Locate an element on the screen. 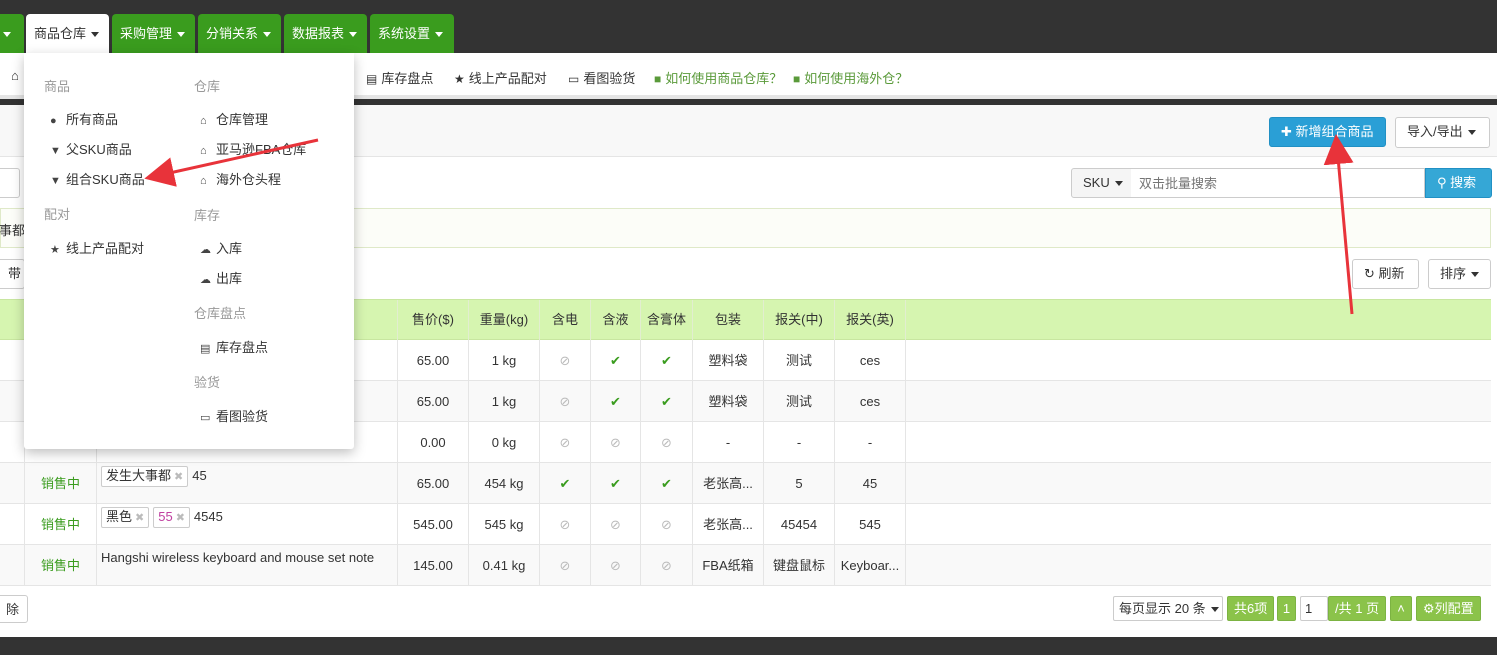 The width and height of the screenshot is (1497, 655). dd-item-wh-manage: ⌂ 仓库管理 is located at coordinates (234, 118).